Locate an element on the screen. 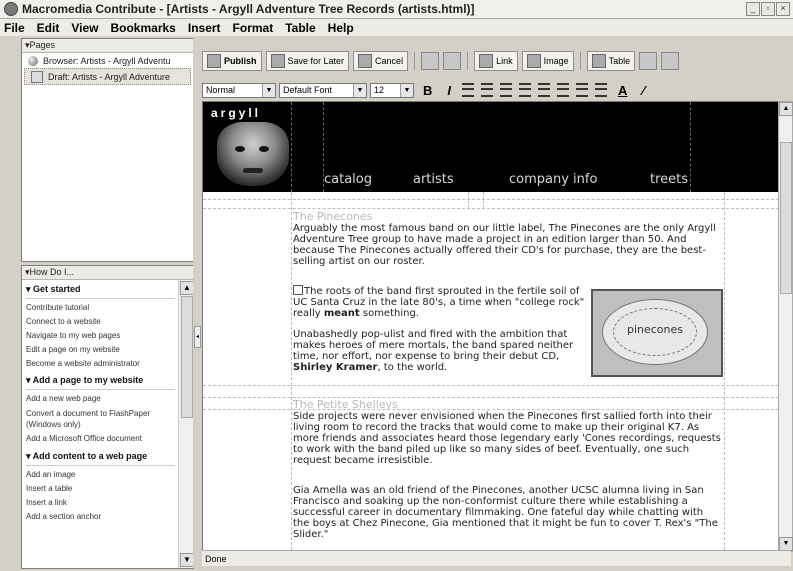 This screenshot has width=793, height=571. undo-icon is located at coordinates (430, 61).